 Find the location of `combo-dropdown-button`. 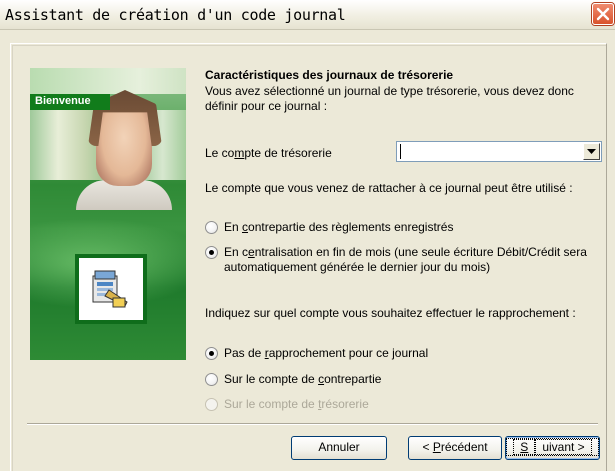

combo-dropdown-button is located at coordinates (591, 151).